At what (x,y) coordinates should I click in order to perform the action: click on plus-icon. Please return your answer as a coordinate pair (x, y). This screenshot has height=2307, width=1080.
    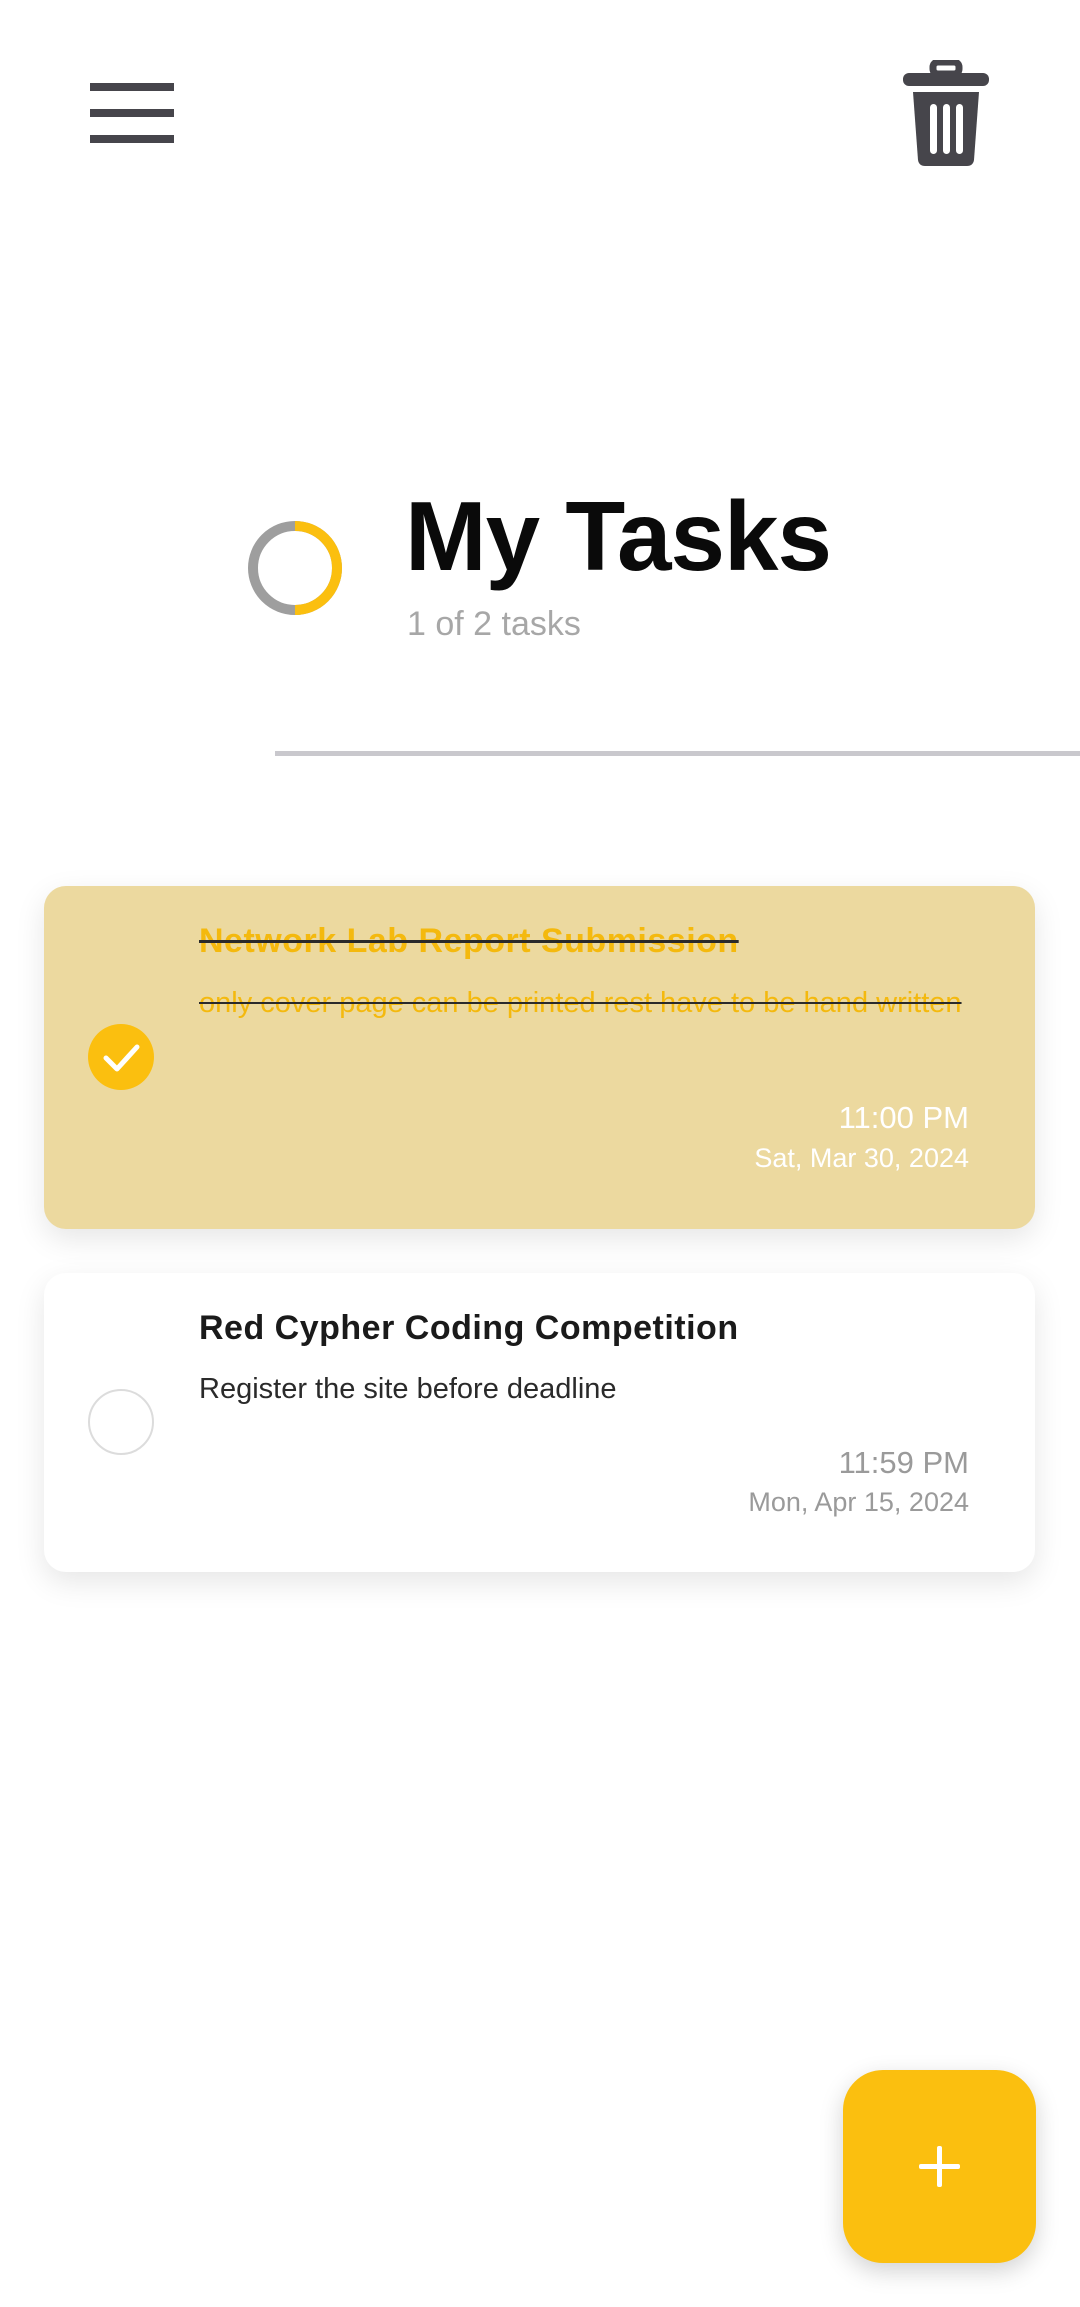
    Looking at the image, I should click on (939, 2166).